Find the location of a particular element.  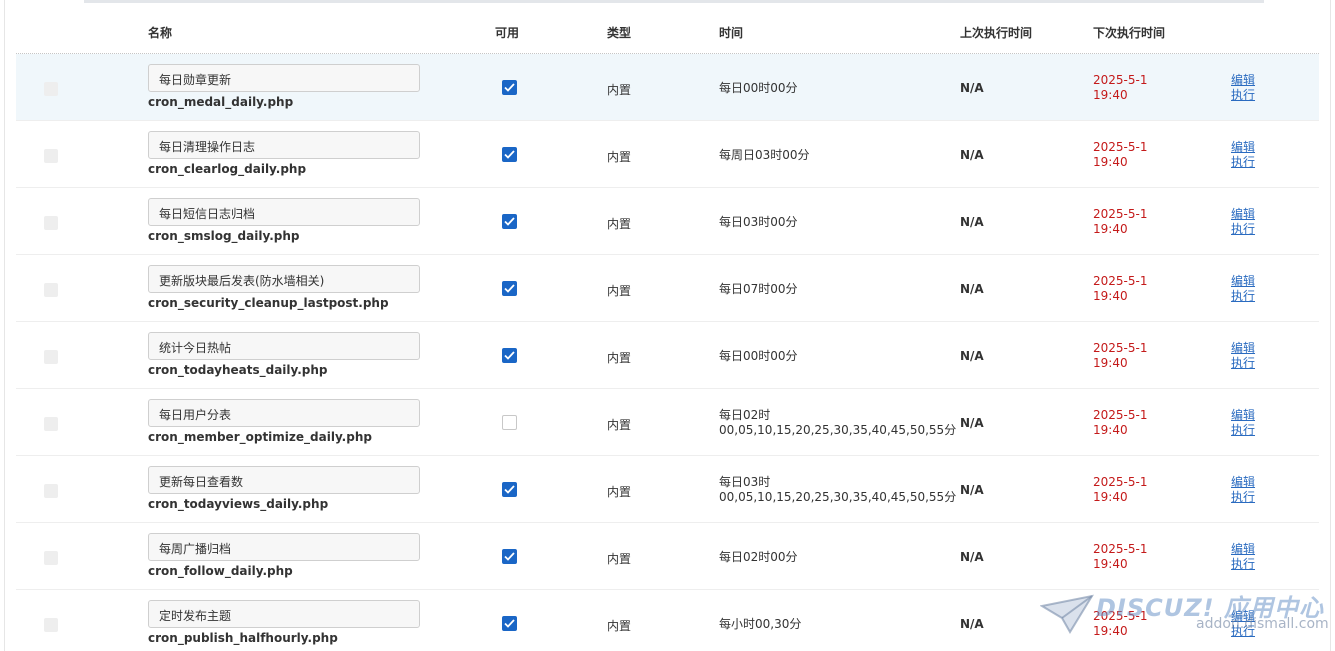

header-time: 时间 is located at coordinates (731, 33).